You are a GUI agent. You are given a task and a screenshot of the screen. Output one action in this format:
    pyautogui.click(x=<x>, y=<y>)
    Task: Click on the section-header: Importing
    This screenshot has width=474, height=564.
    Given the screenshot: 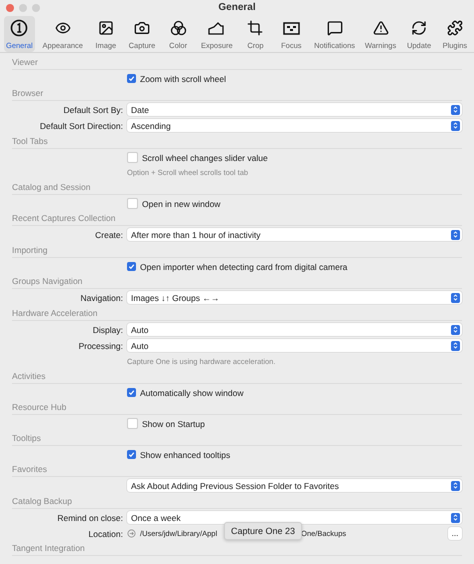 What is the action you would take?
    pyautogui.click(x=237, y=250)
    